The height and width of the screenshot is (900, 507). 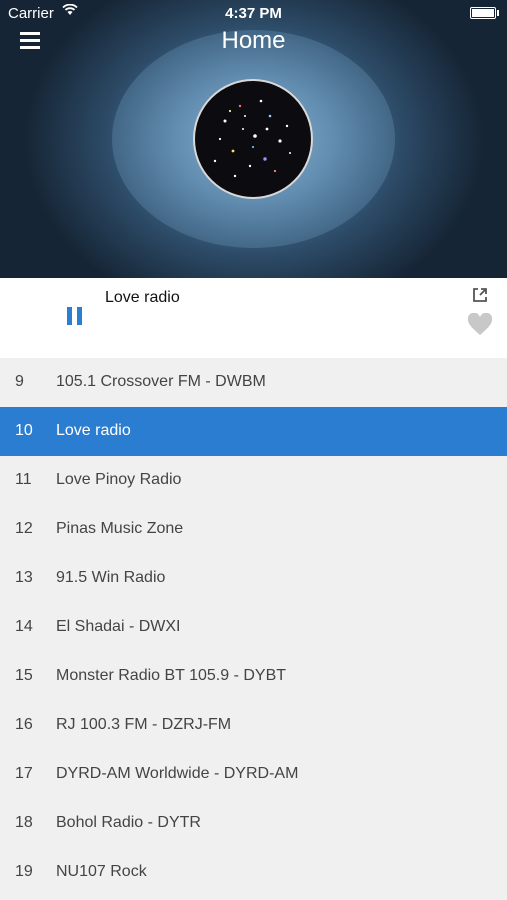 What do you see at coordinates (253, 431) in the screenshot?
I see `station-row: 10 Love radio` at bounding box center [253, 431].